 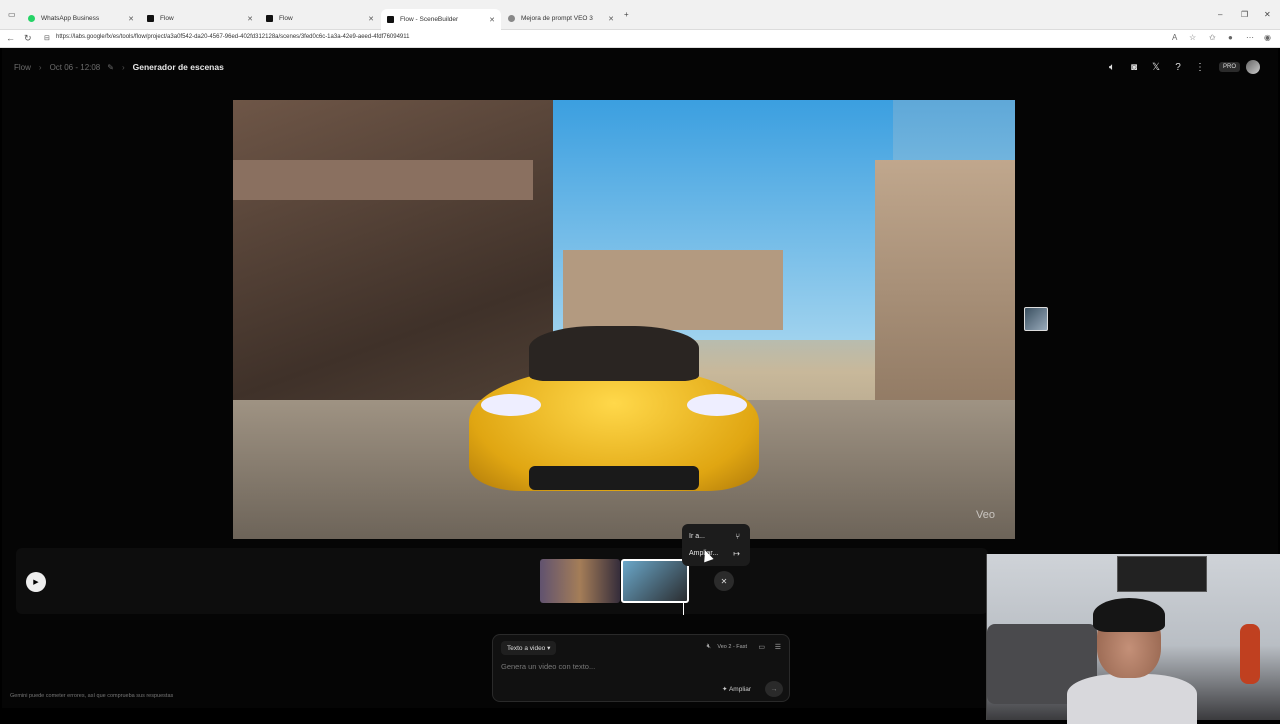 I want to click on tab-label: Mejora de prompt VEO 3, so click(x=557, y=18).